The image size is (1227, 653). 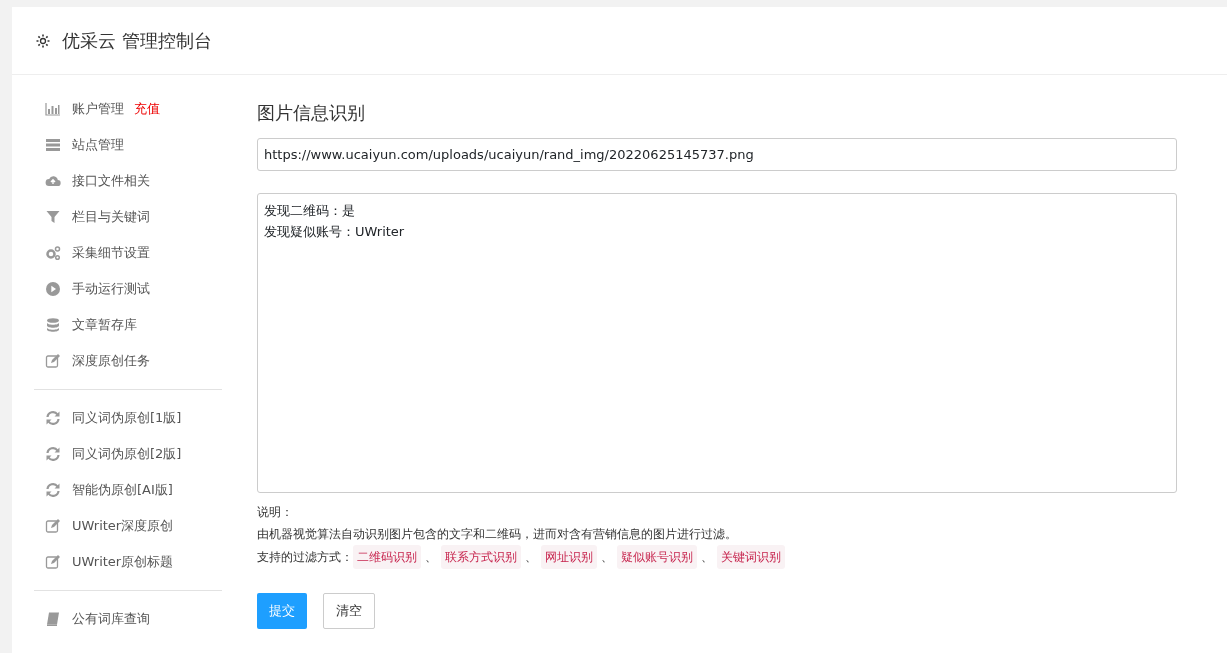 I want to click on result-line: 发现二维码：是, so click(x=310, y=211).